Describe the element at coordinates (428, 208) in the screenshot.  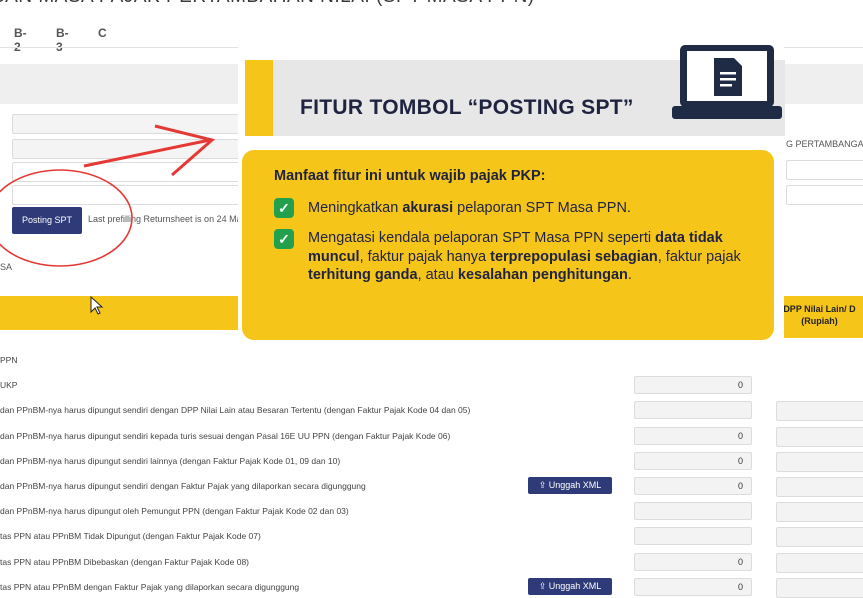
I see `benefit-1-bold: akurasi` at that location.